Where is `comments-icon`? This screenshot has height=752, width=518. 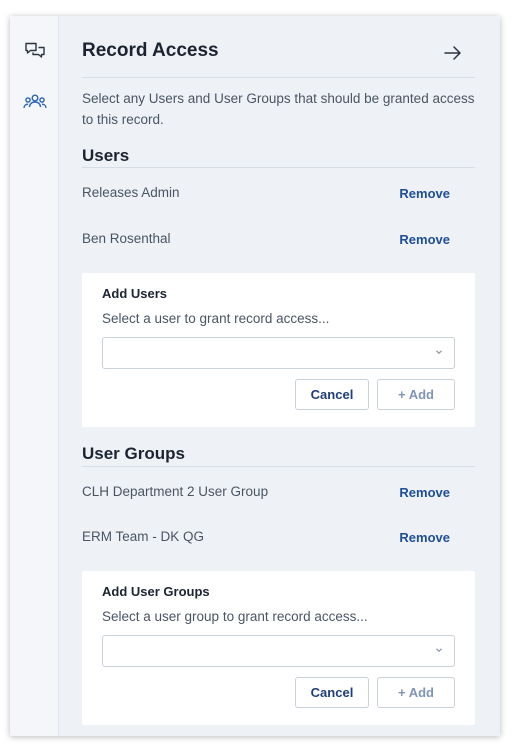
comments-icon is located at coordinates (35, 51).